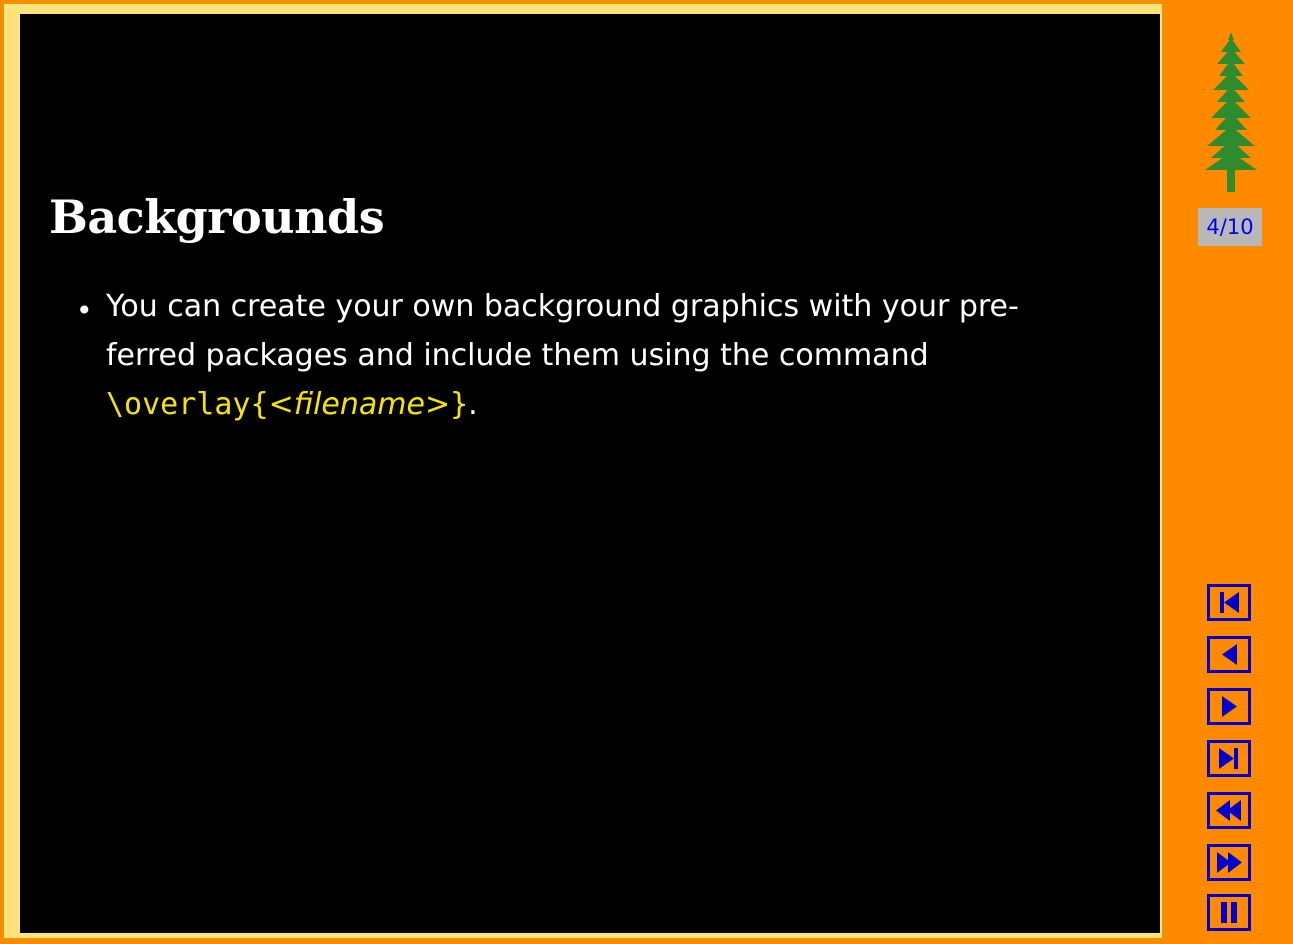 This screenshot has width=1293, height=944. Describe the element at coordinates (621, 404) in the screenshot. I see `bullet-command-line: \overlay{<filename>}.` at that location.